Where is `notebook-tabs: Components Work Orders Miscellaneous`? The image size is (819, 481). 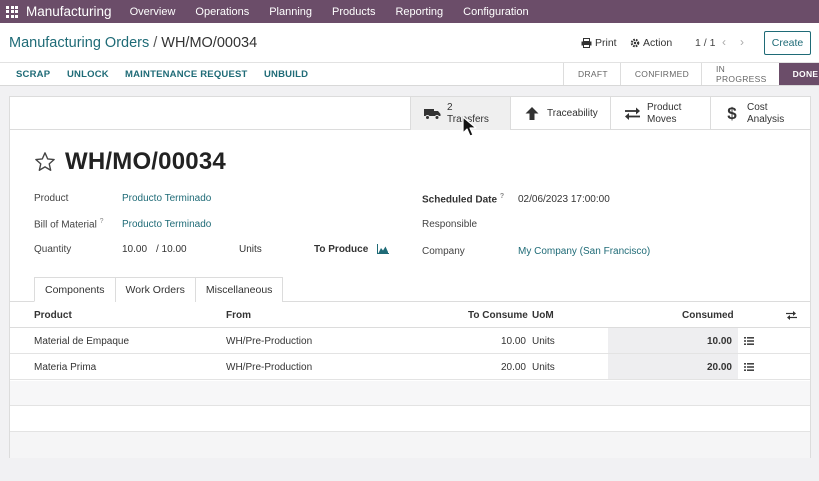 notebook-tabs: Components Work Orders Miscellaneous is located at coordinates (159, 289).